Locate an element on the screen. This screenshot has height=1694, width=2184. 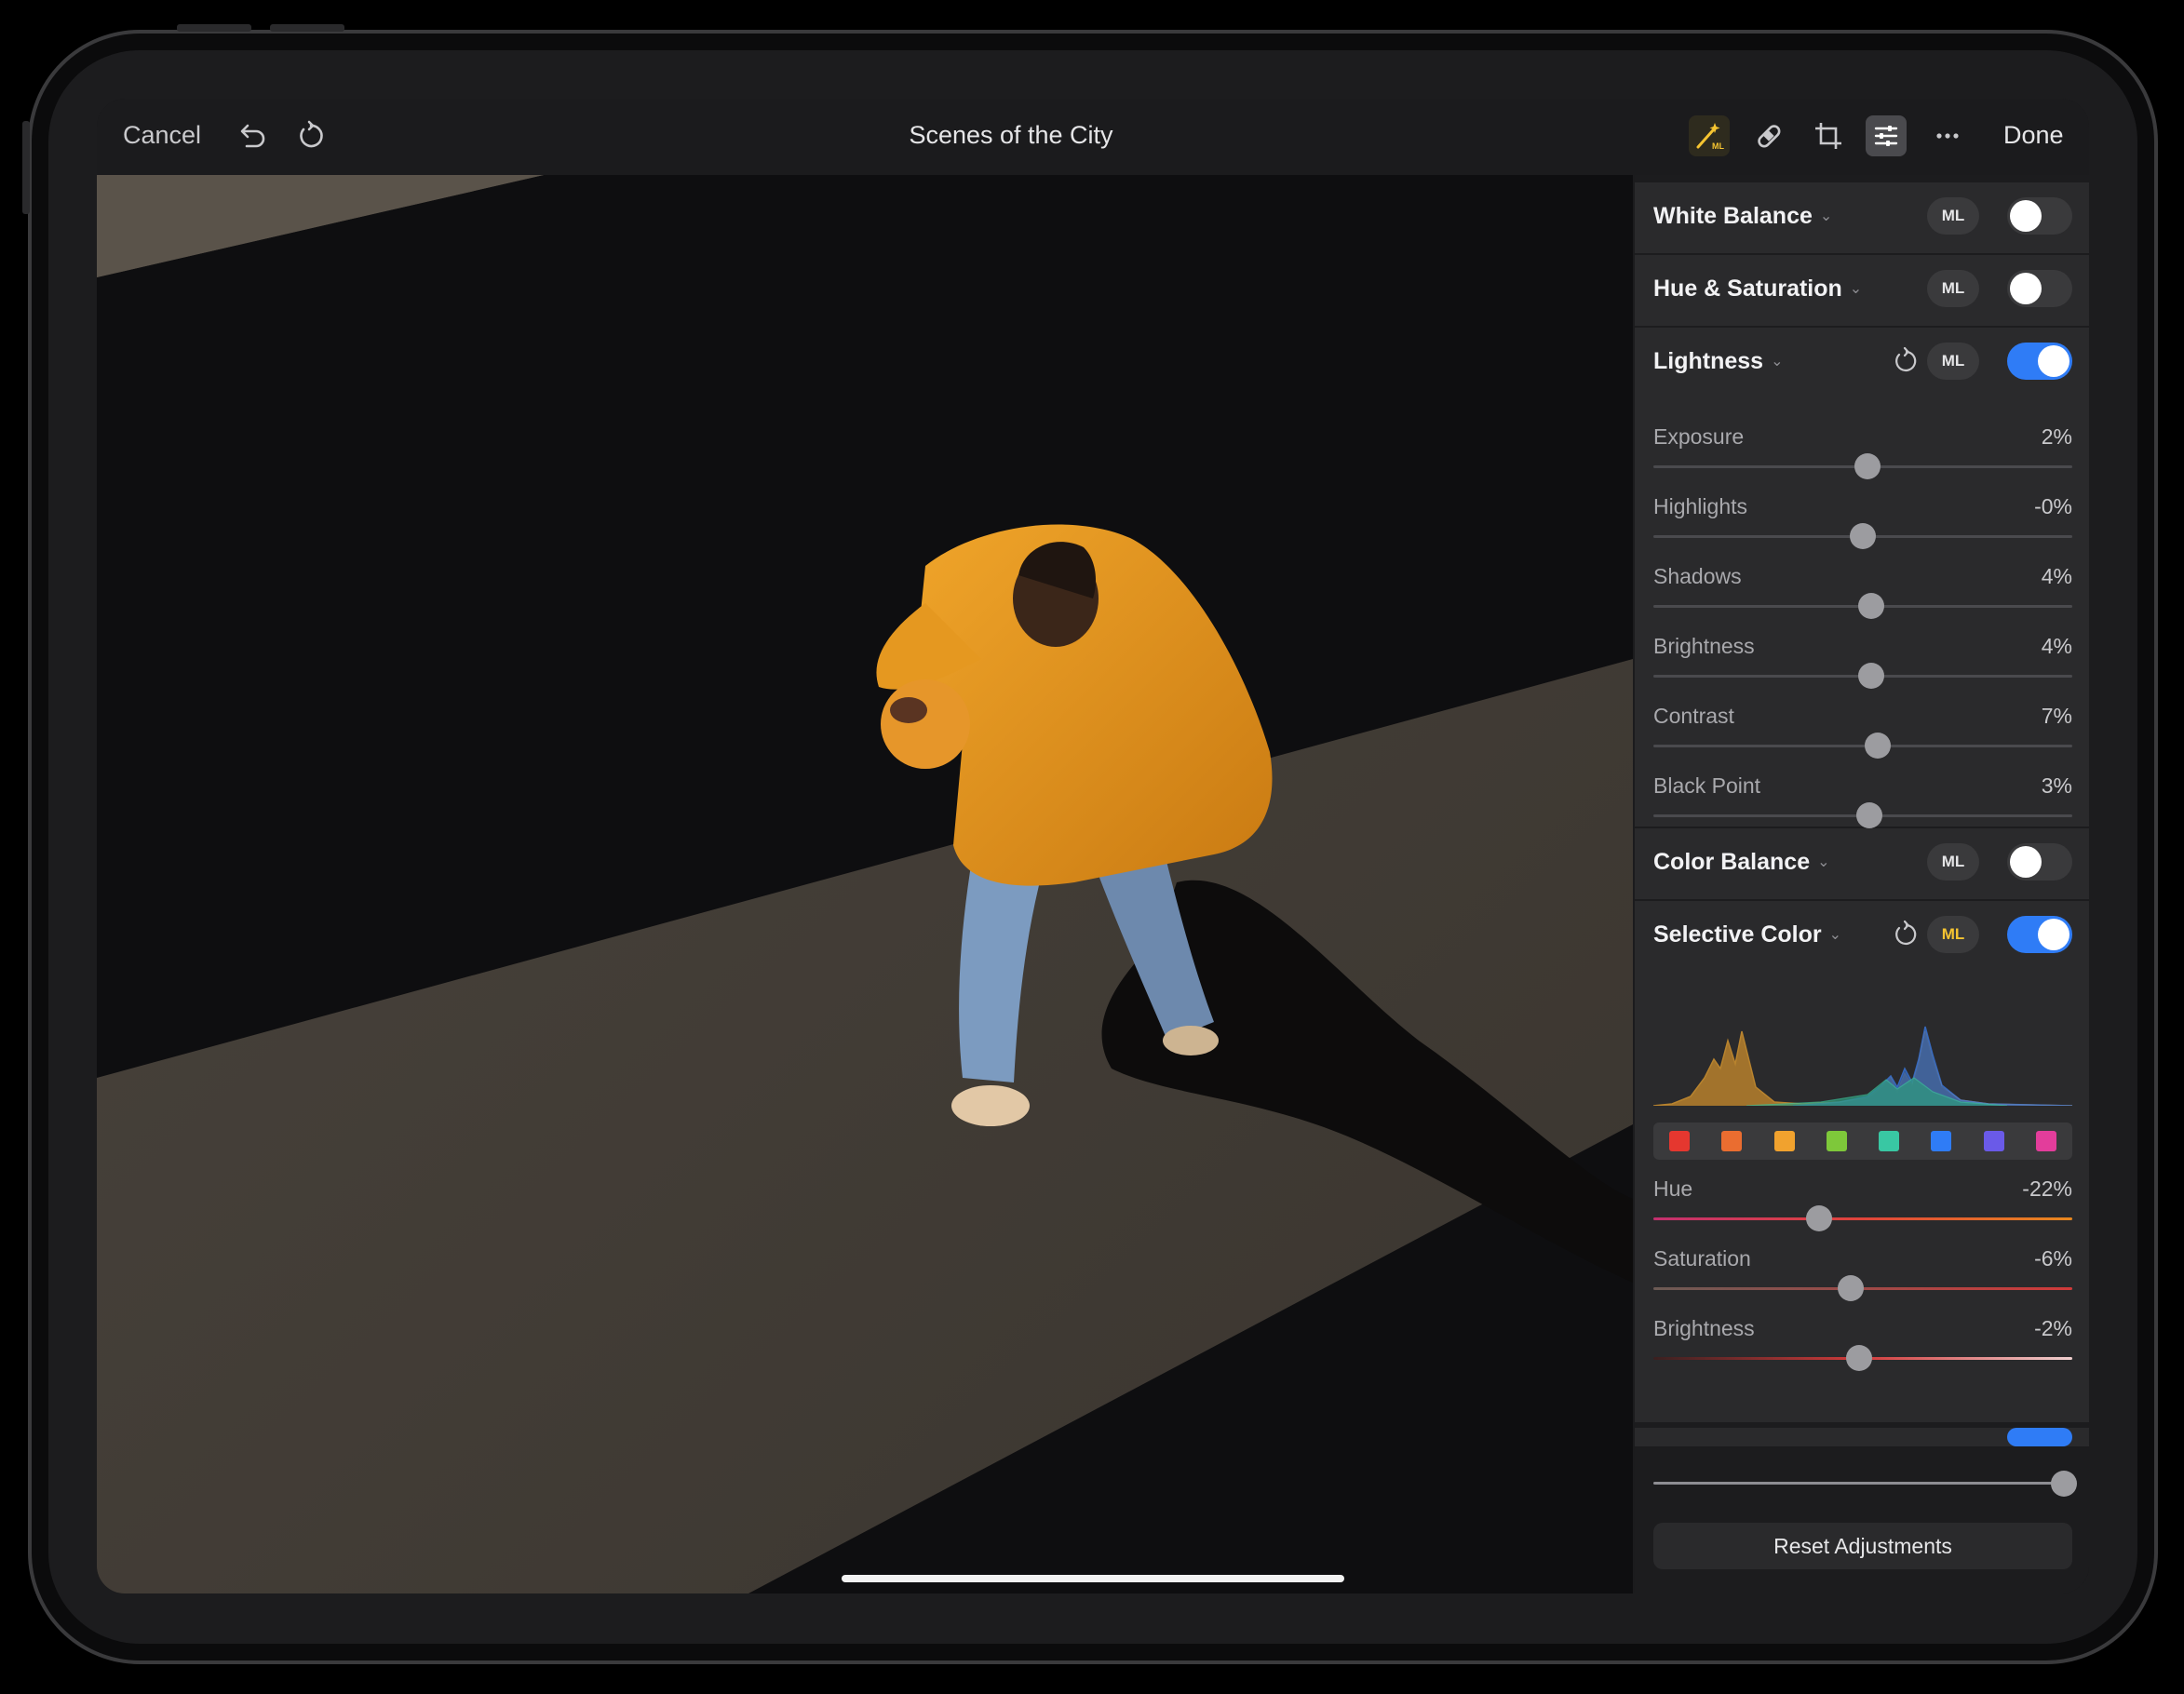
selective-color-toggle is located at coordinates (2039, 934).